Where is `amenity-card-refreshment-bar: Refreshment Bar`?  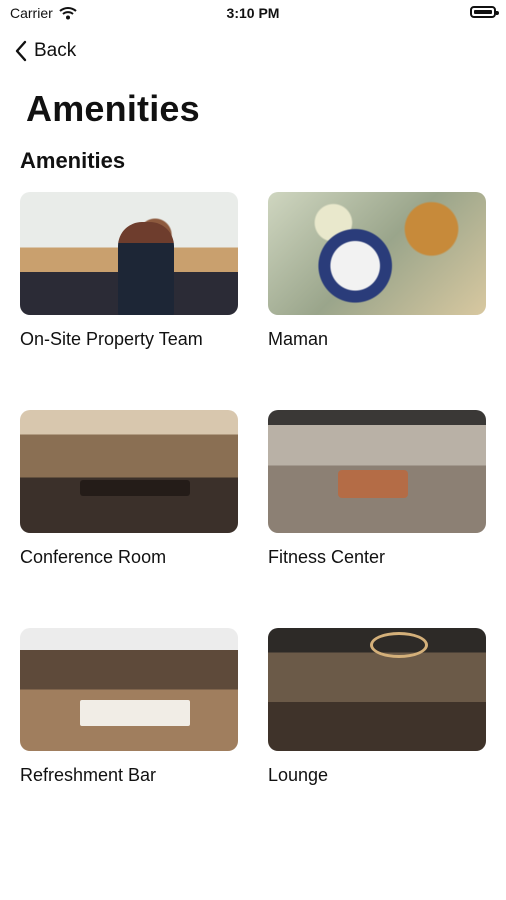 amenity-card-refreshment-bar: Refreshment Bar is located at coordinates (129, 737).